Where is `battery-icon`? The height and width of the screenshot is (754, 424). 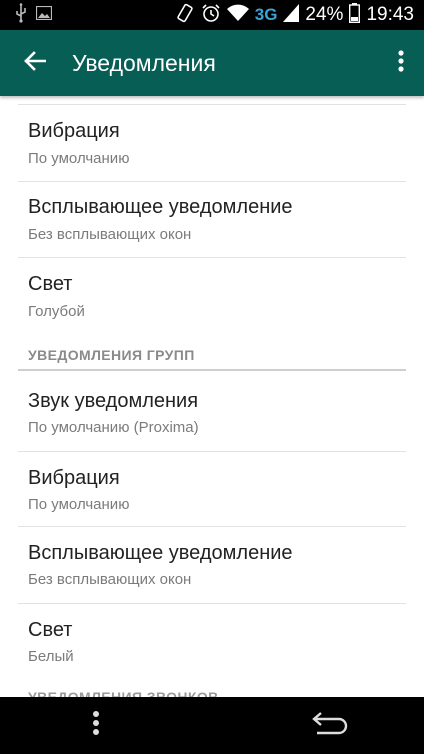 battery-icon is located at coordinates (355, 15).